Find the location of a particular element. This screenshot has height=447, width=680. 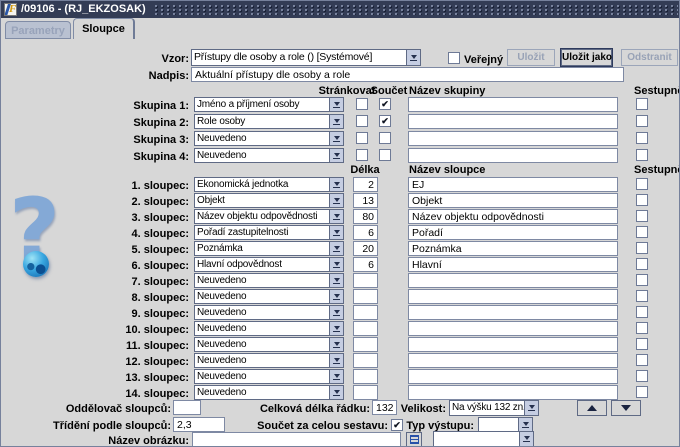

column-combobox: Název objektu odpovědnosti is located at coordinates (269, 216).